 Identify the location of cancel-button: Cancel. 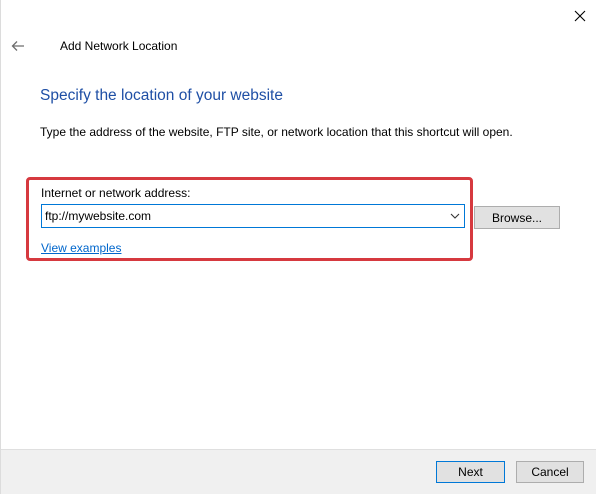
(550, 472).